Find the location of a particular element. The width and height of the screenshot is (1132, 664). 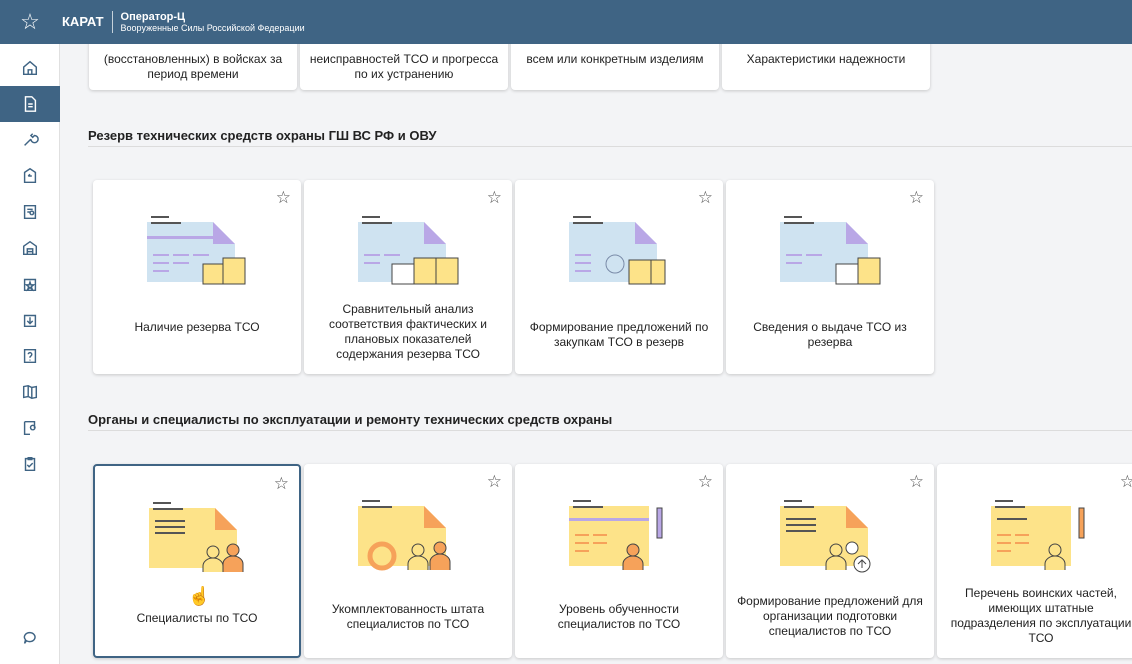

document-user-icon is located at coordinates (30, 212).